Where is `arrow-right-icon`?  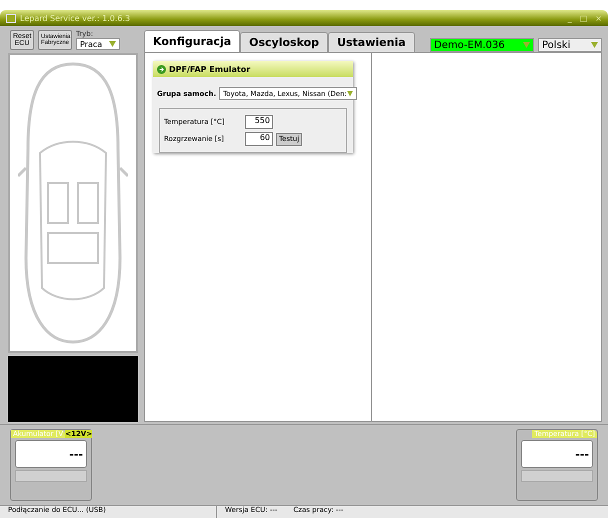
arrow-right-icon is located at coordinates (161, 69).